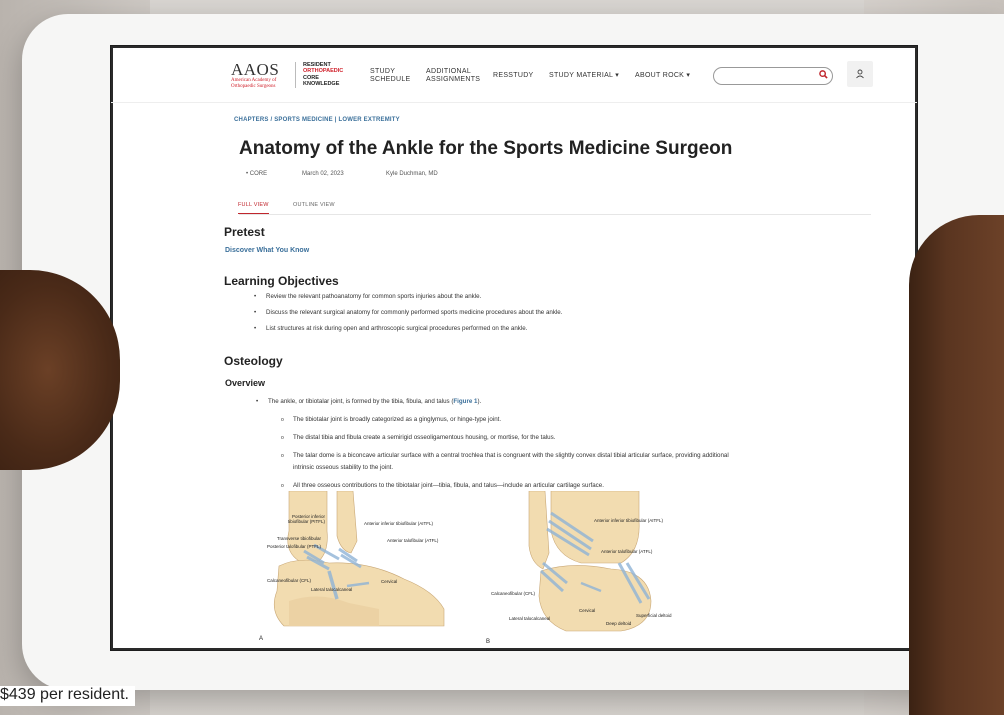  I want to click on aaos-logo-text: AAOS, so click(255, 69).